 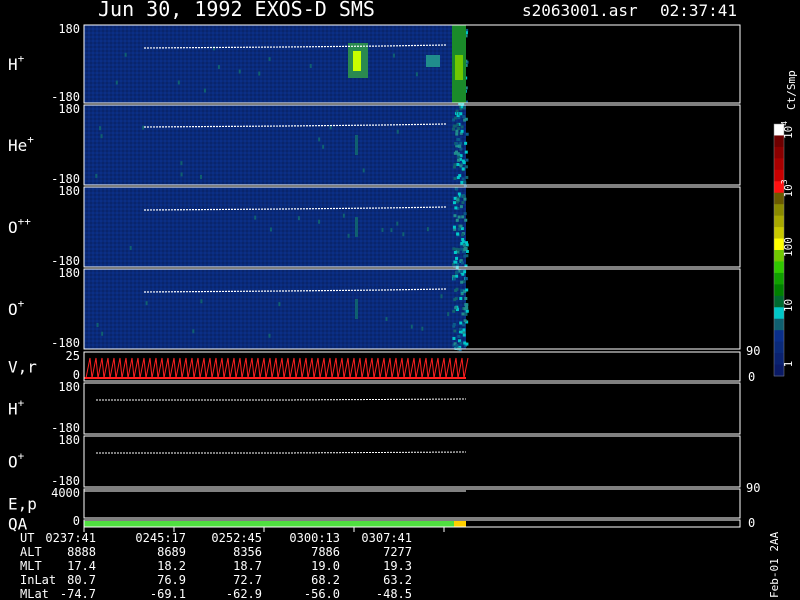 I want to click on footer-value: 0237:41, so click(x=70, y=538).